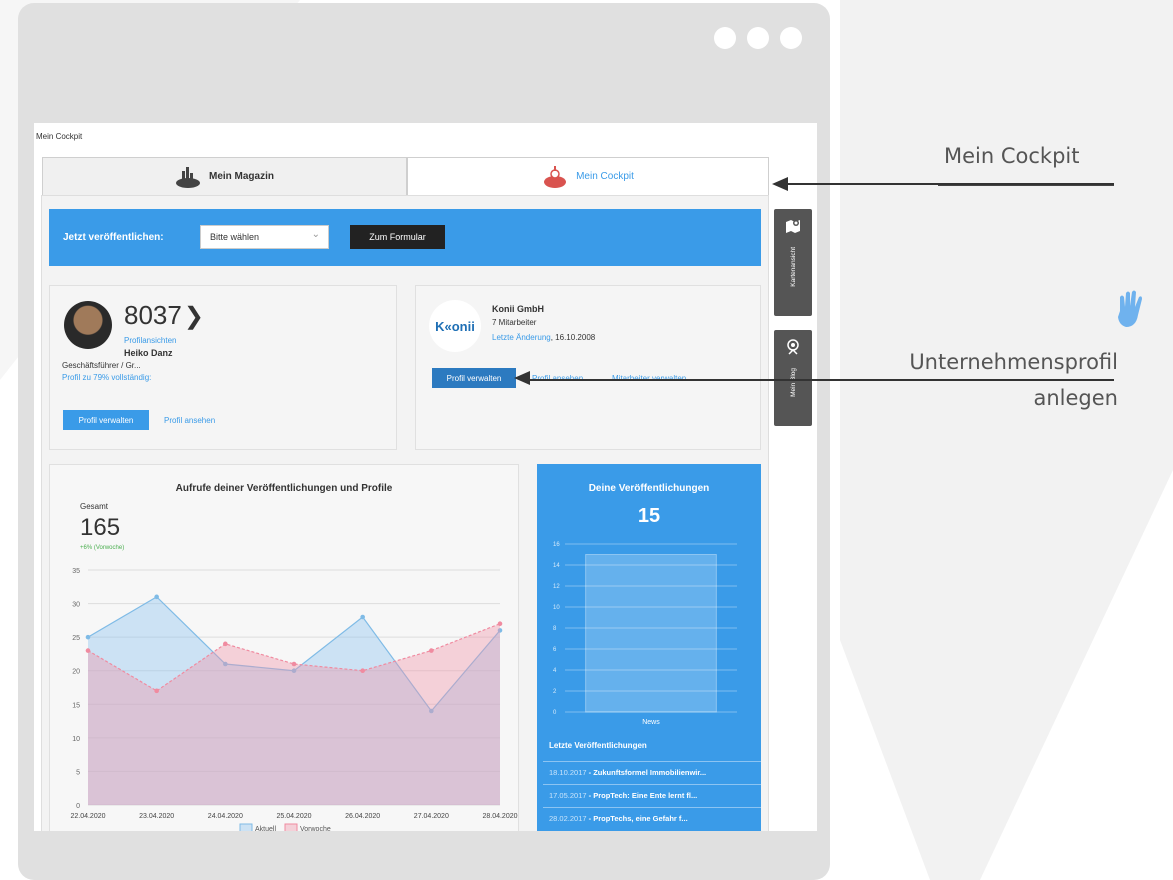  What do you see at coordinates (544, 337) in the screenshot?
I see `last-change: Letzte Änderung, 16.10.2008` at bounding box center [544, 337].